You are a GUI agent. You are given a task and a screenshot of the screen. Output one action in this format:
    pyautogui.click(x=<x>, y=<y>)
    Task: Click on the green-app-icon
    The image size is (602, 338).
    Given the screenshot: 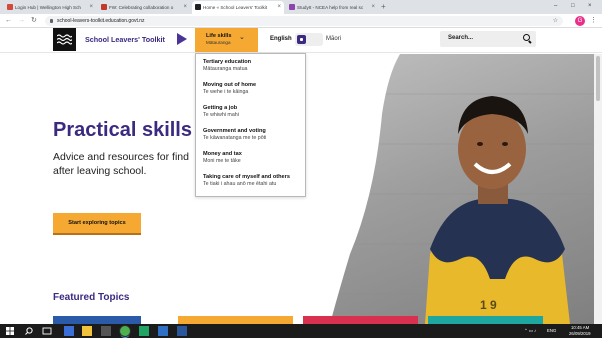 What is the action you would take?
    pyautogui.click(x=144, y=331)
    